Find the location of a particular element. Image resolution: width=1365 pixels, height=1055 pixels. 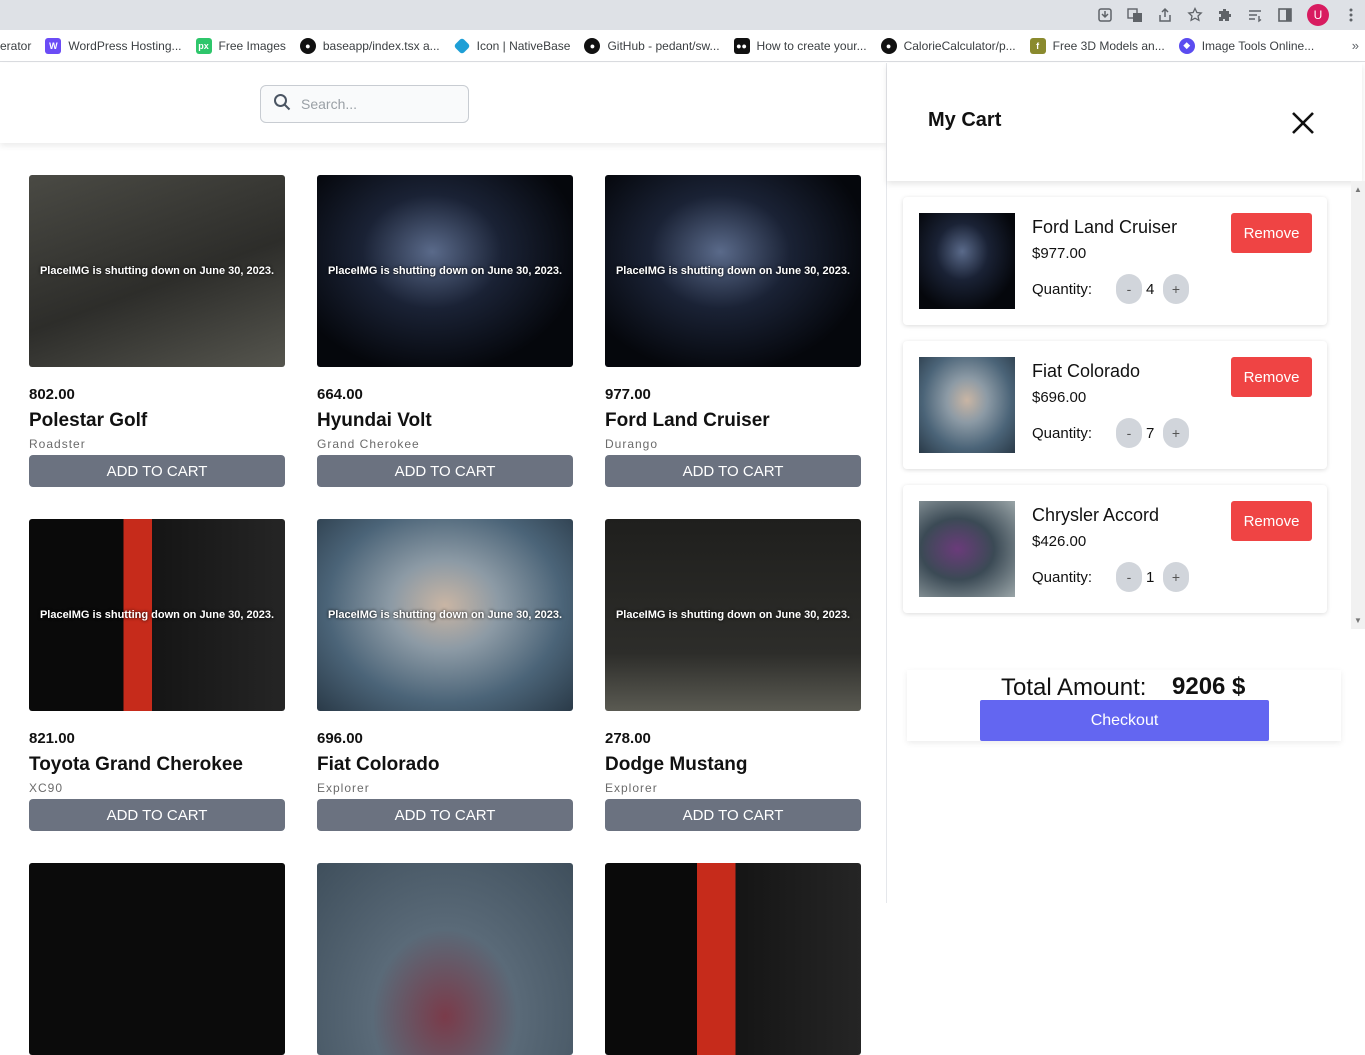

cart-item-name: Fiat Colorado is located at coordinates (1086, 371).